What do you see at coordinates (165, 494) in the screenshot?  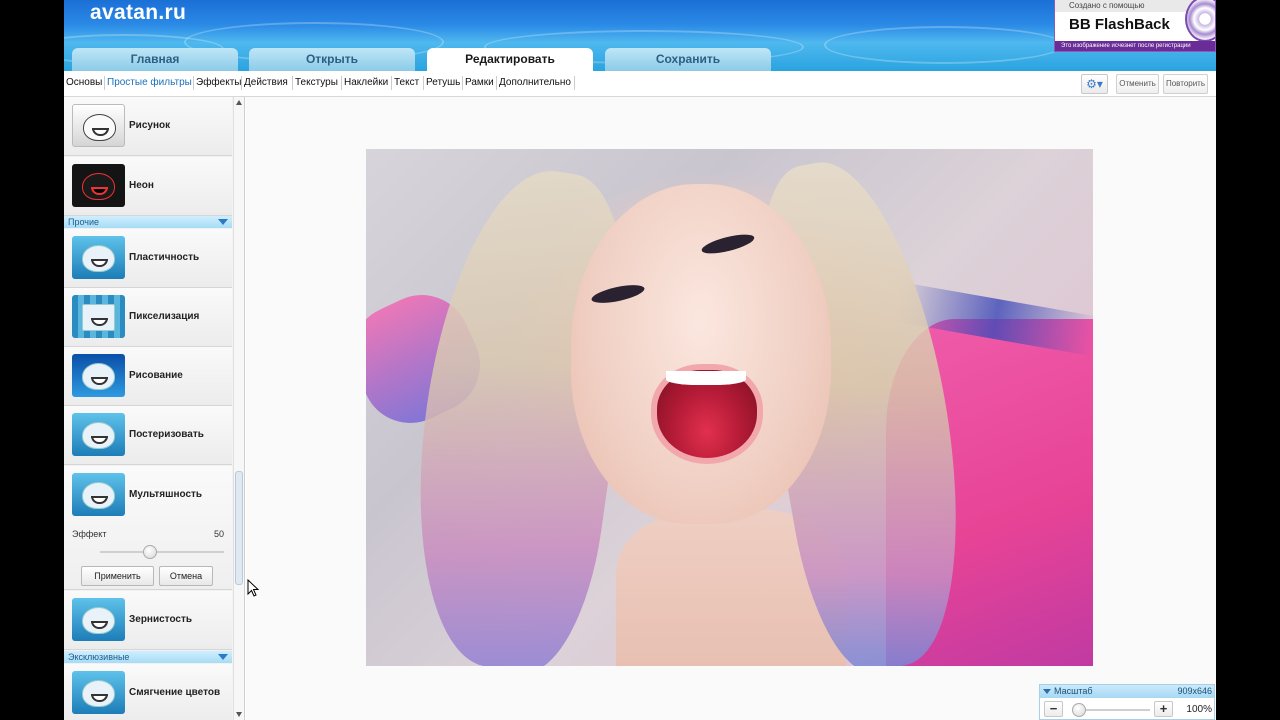 I see `filter-label: Мультяшность` at bounding box center [165, 494].